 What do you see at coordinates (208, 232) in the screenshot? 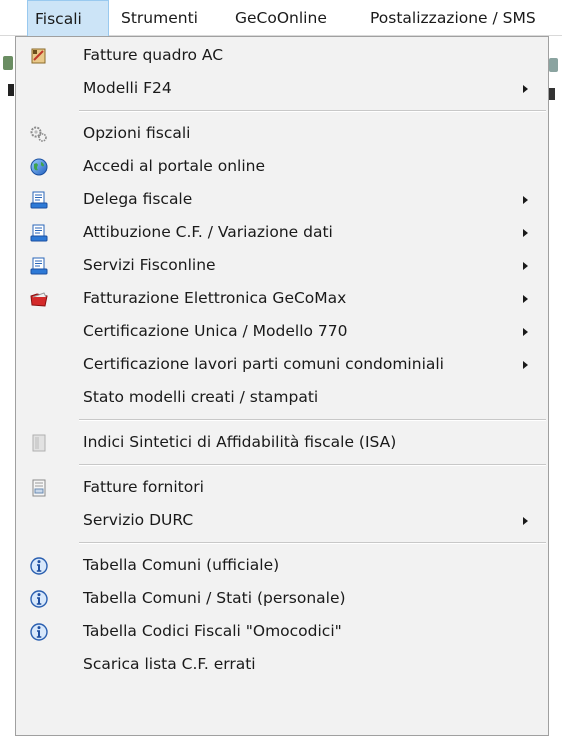
I see `menu-item-label: Attibuzione C.F. / Variazione dati` at bounding box center [208, 232].